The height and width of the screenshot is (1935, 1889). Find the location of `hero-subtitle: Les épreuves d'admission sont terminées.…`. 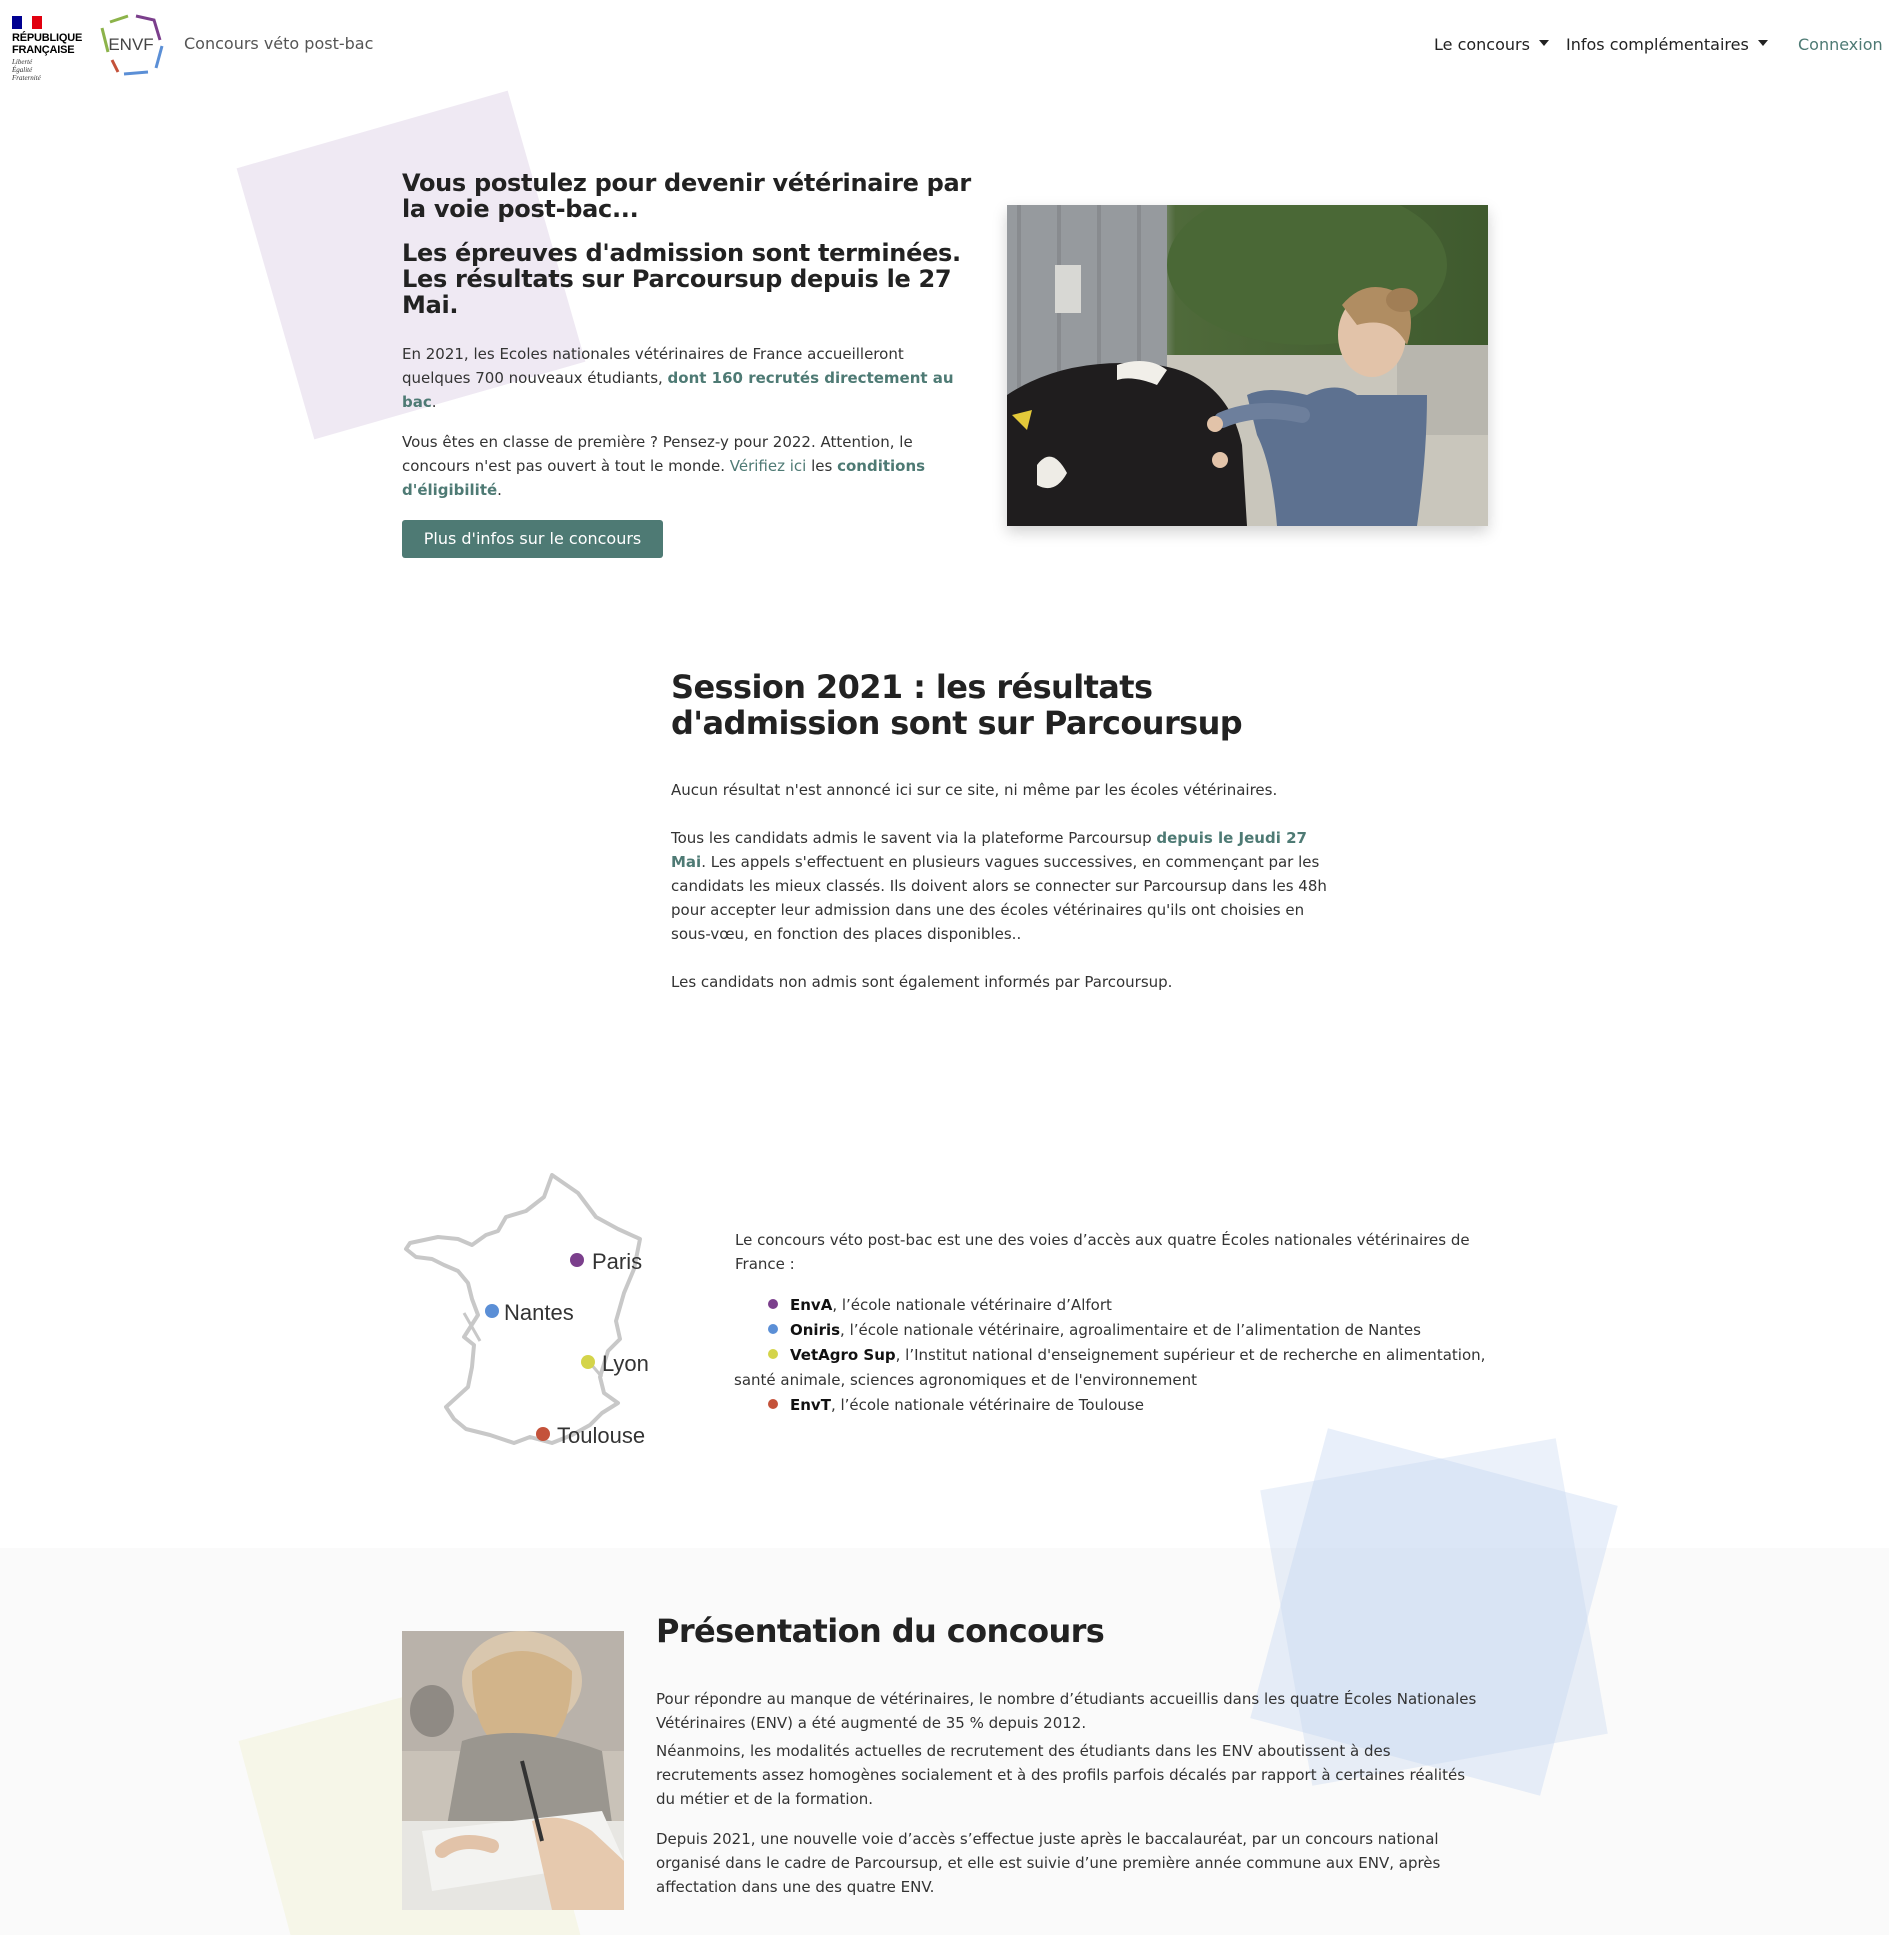

hero-subtitle: Les épreuves d'admission sont terminées.… is located at coordinates (681, 279).